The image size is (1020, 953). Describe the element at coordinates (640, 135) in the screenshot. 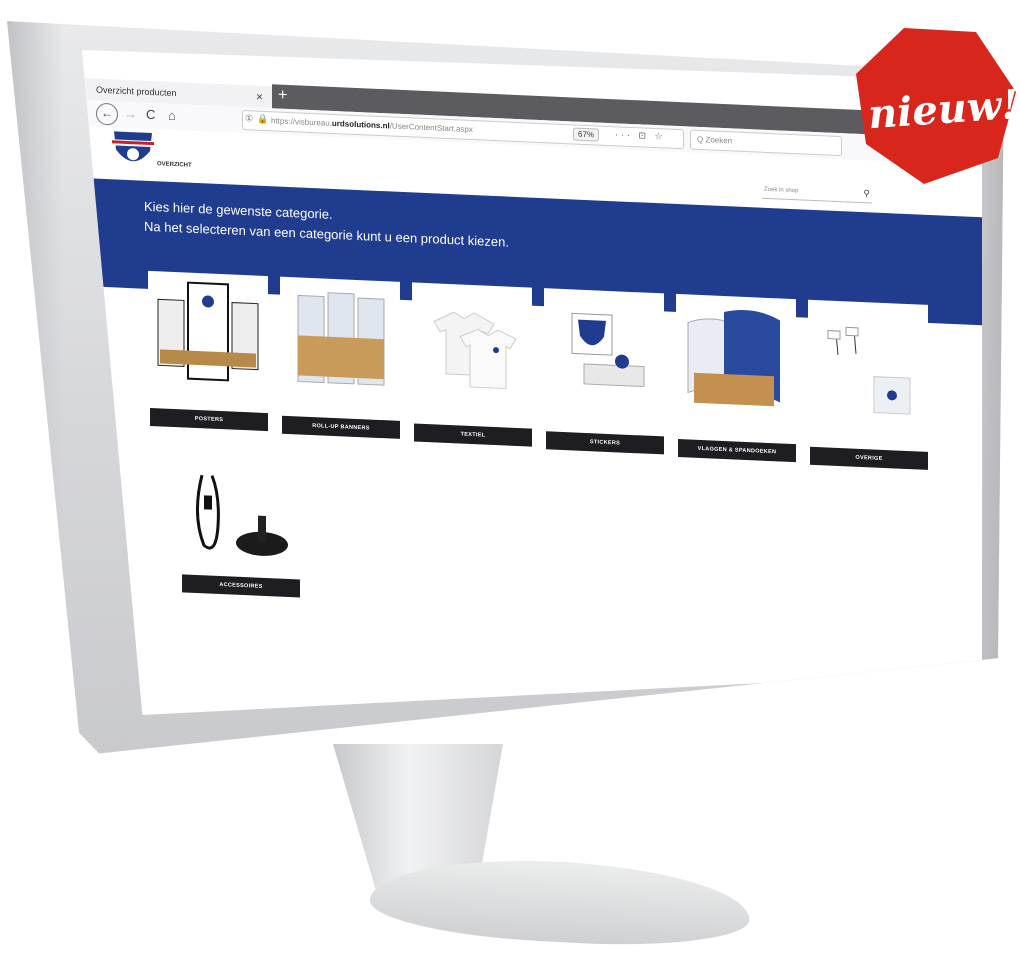

I see `page-actions-icons: ··· ⊡ ☆` at that location.